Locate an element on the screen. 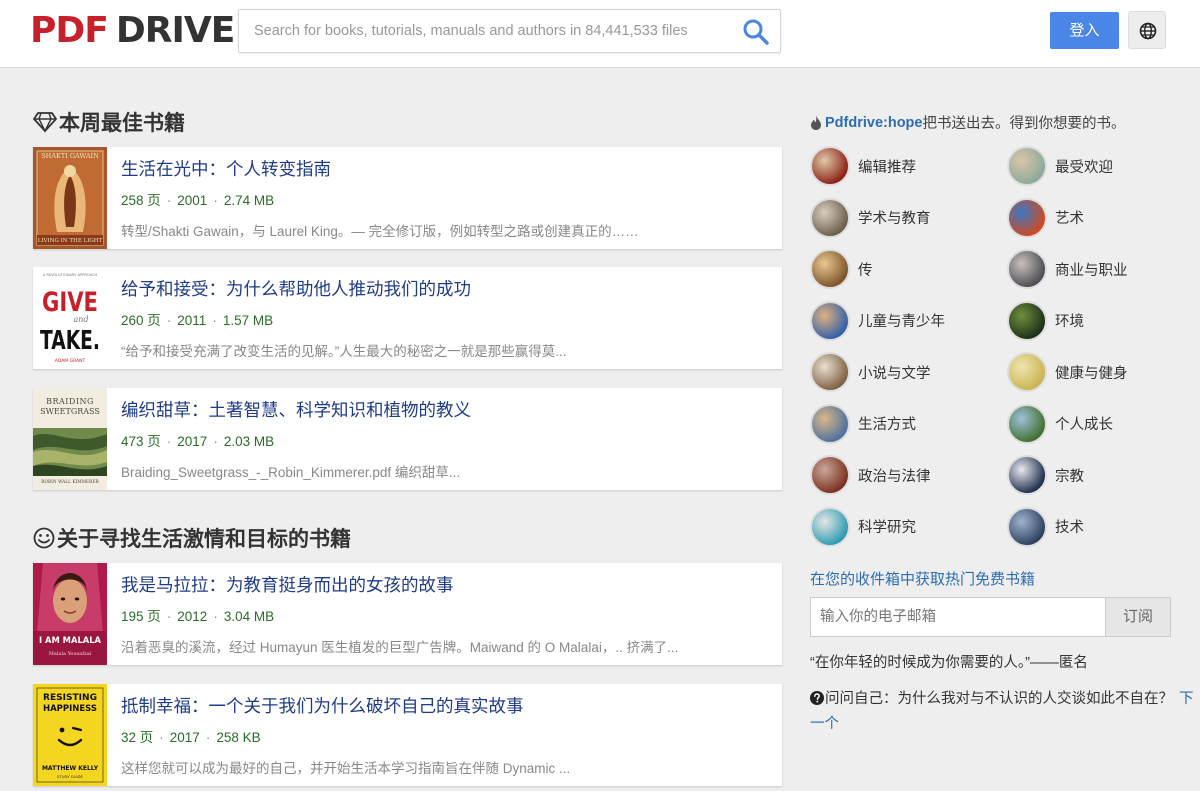  book-meta: 260 页·2011·1.57 MB is located at coordinates (197, 319).